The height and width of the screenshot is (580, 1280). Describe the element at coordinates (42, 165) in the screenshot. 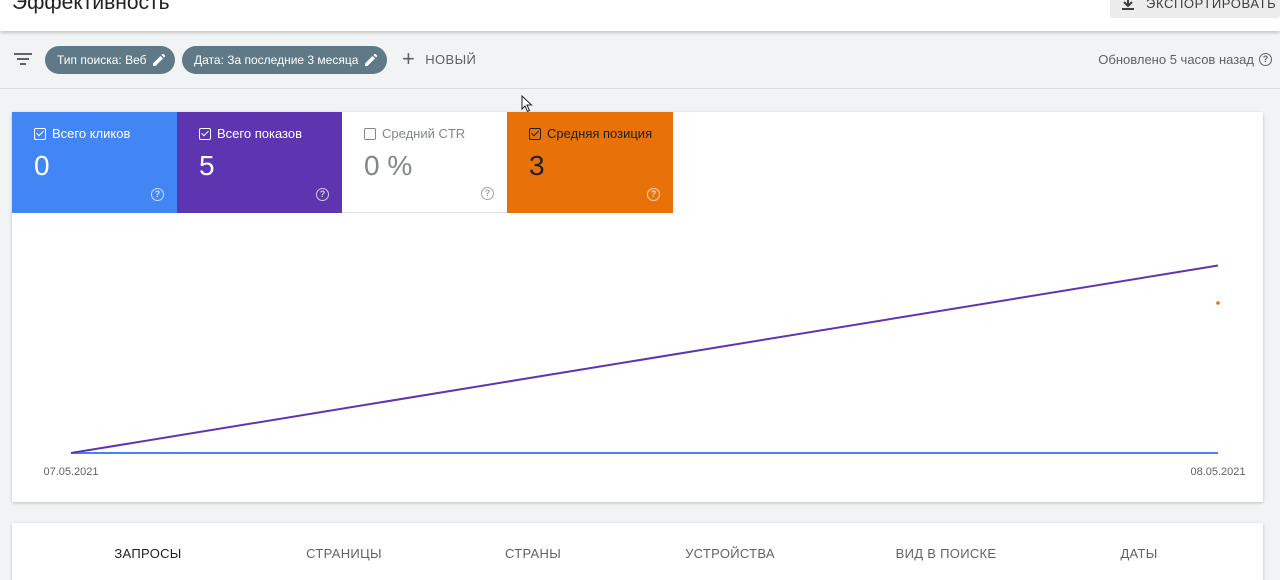

I see `metric-value: 0` at that location.